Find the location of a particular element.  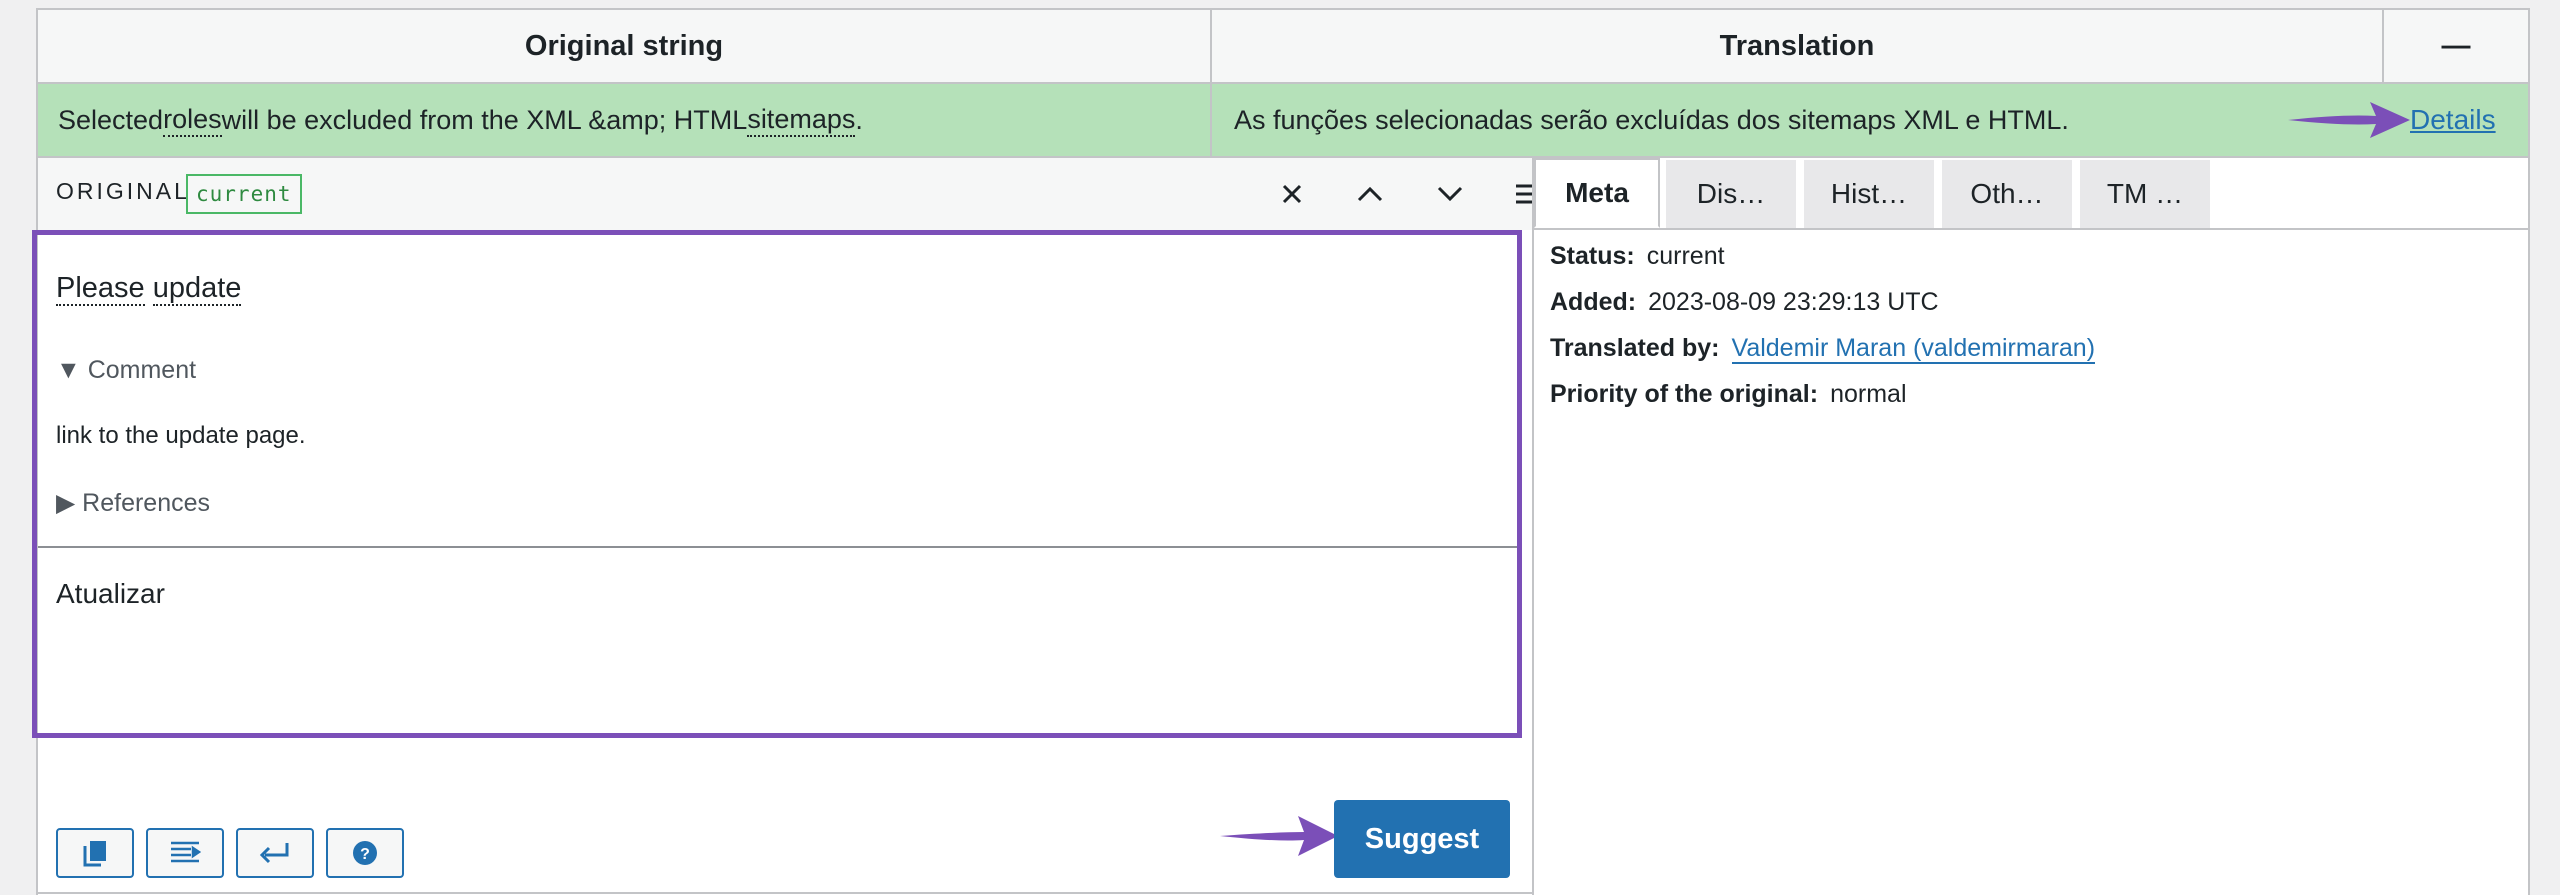

column-divider is located at coordinates (1211, 120).